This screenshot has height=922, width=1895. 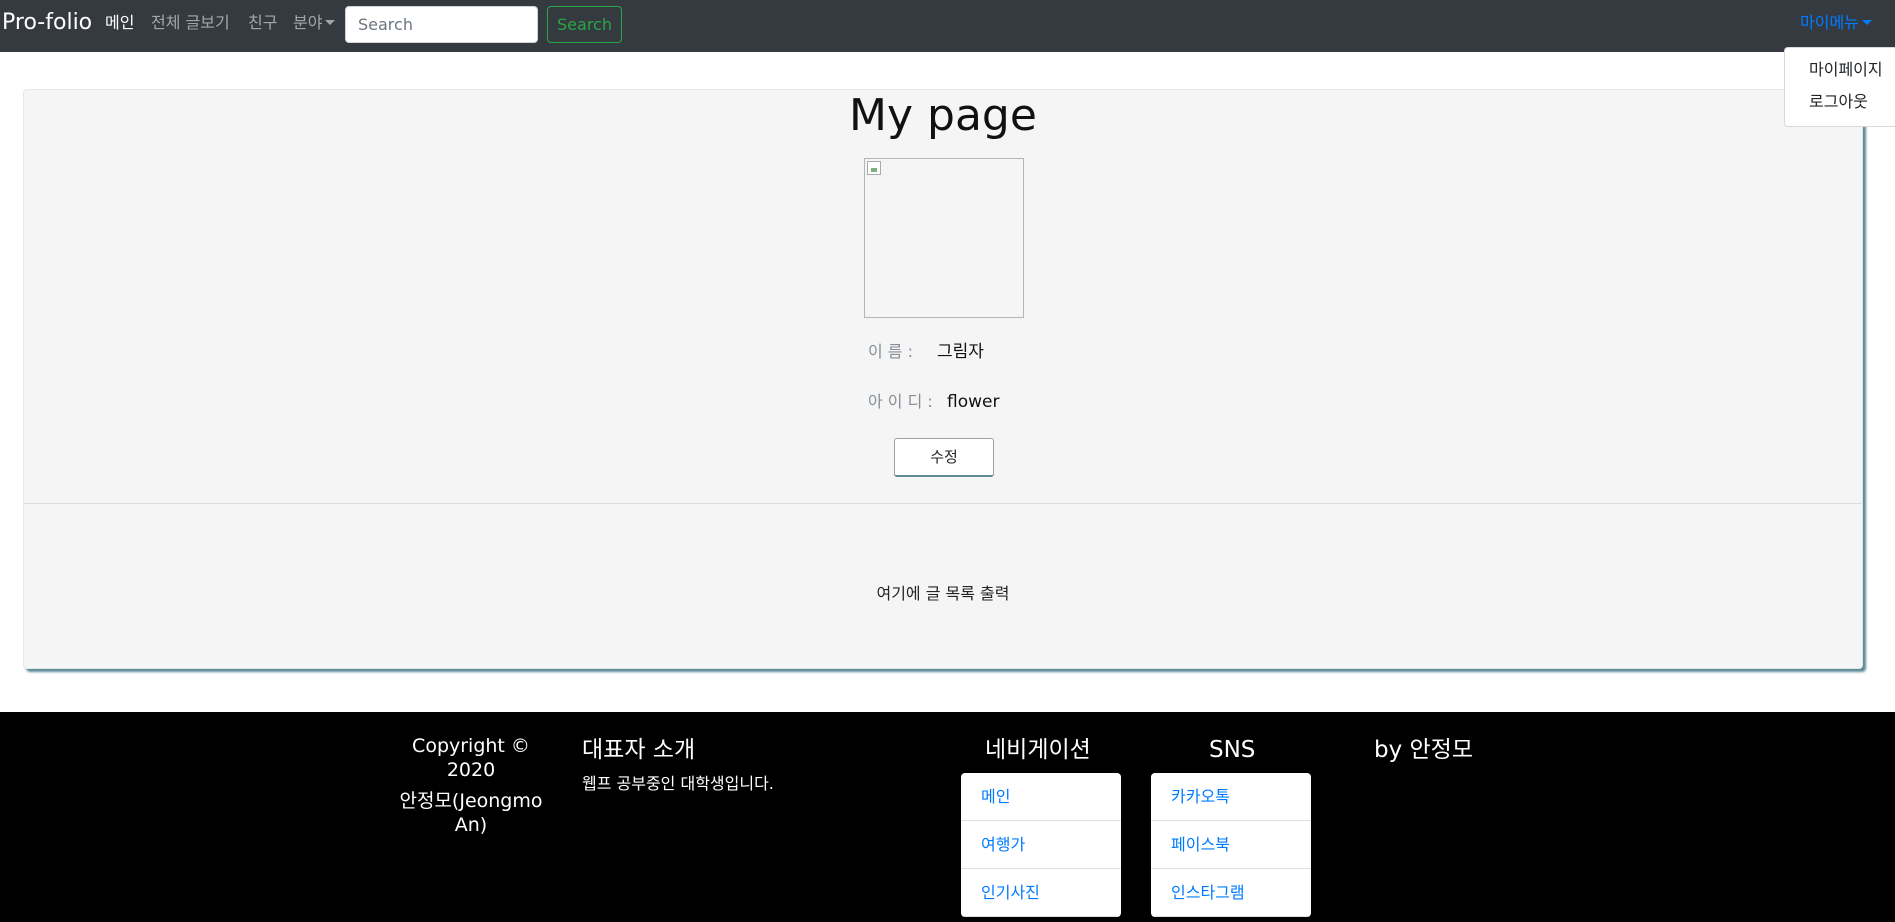 What do you see at coordinates (308, 22) in the screenshot?
I see `nav-dropdown-category-label: 분야` at bounding box center [308, 22].